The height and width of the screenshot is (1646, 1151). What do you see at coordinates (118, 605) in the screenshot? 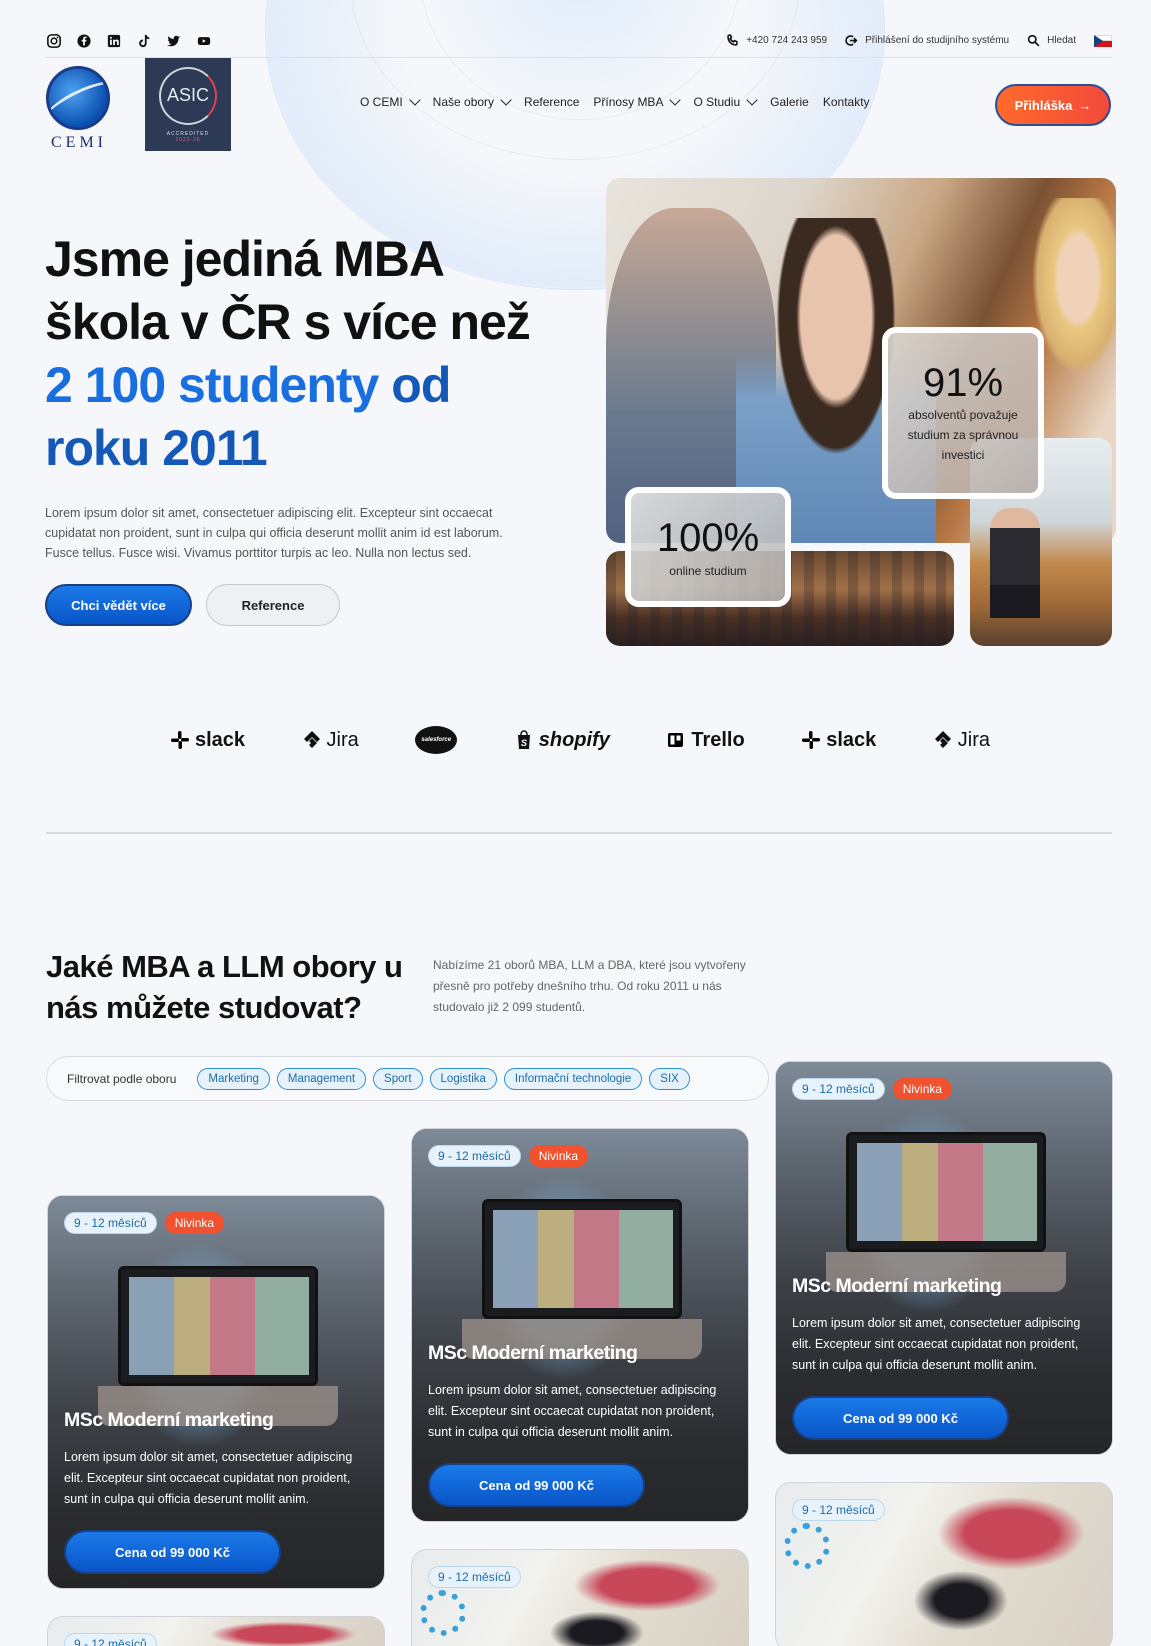
I see `learn-more-button: Chci vědět více` at bounding box center [118, 605].